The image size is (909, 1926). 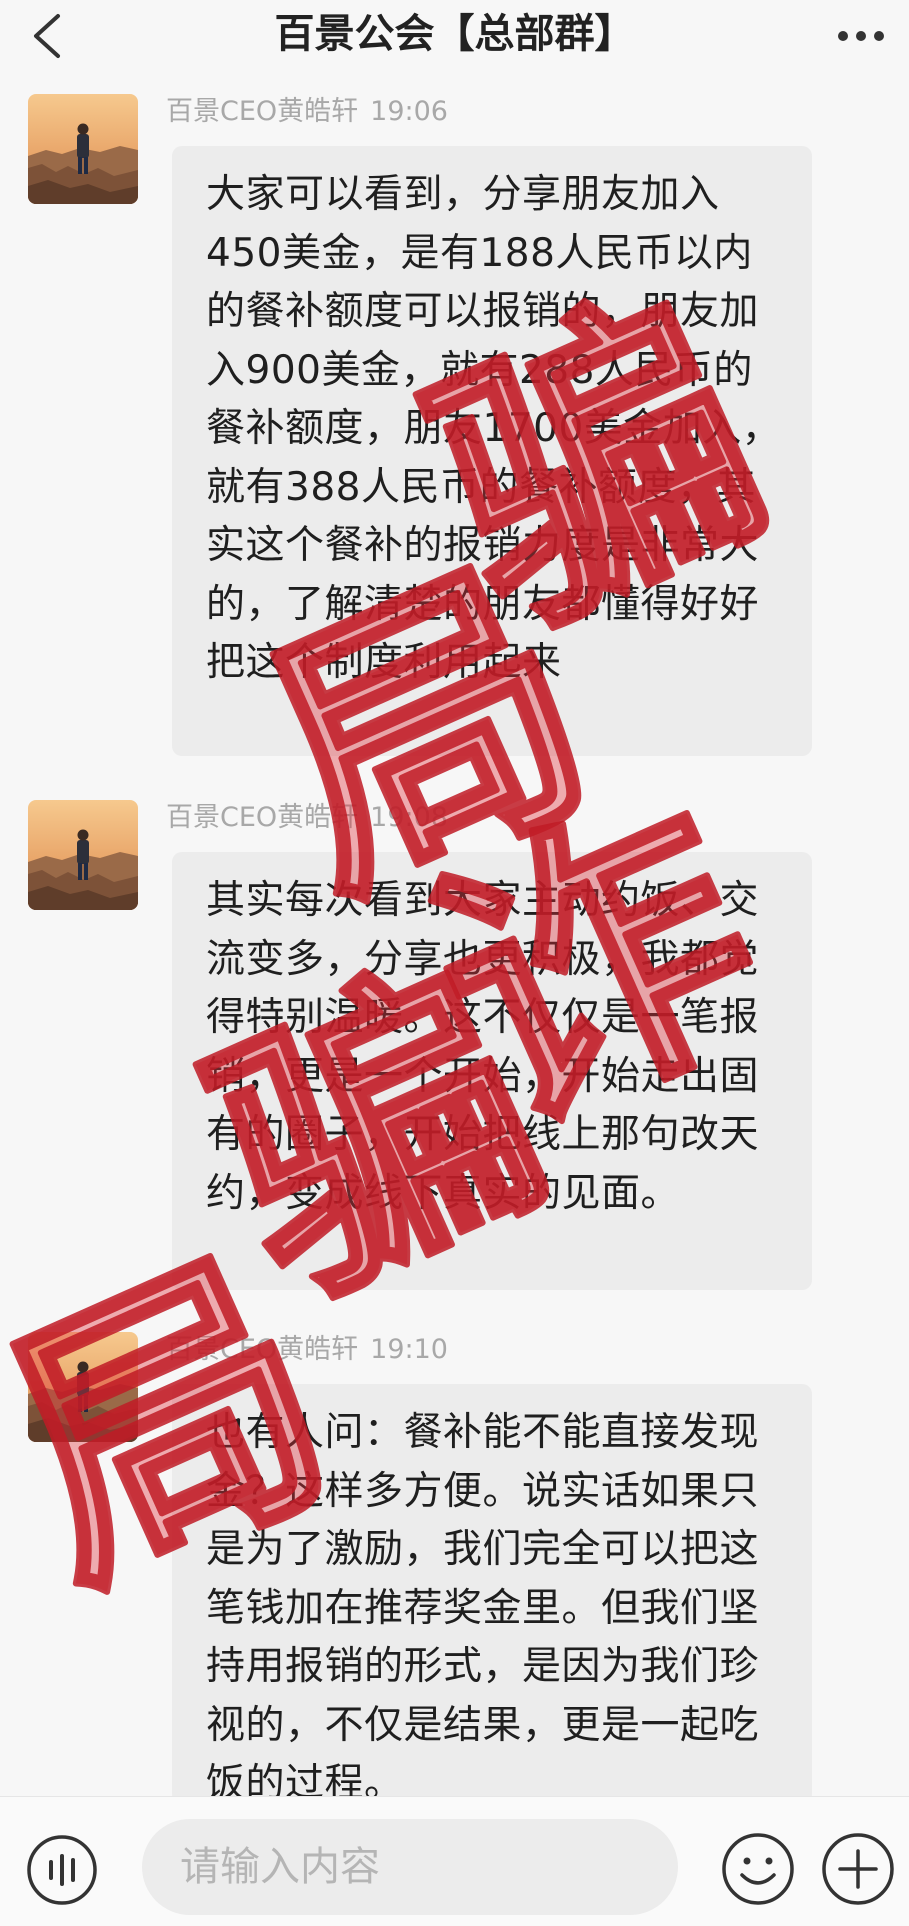 I want to click on emoji-button, so click(x=758, y=1869).